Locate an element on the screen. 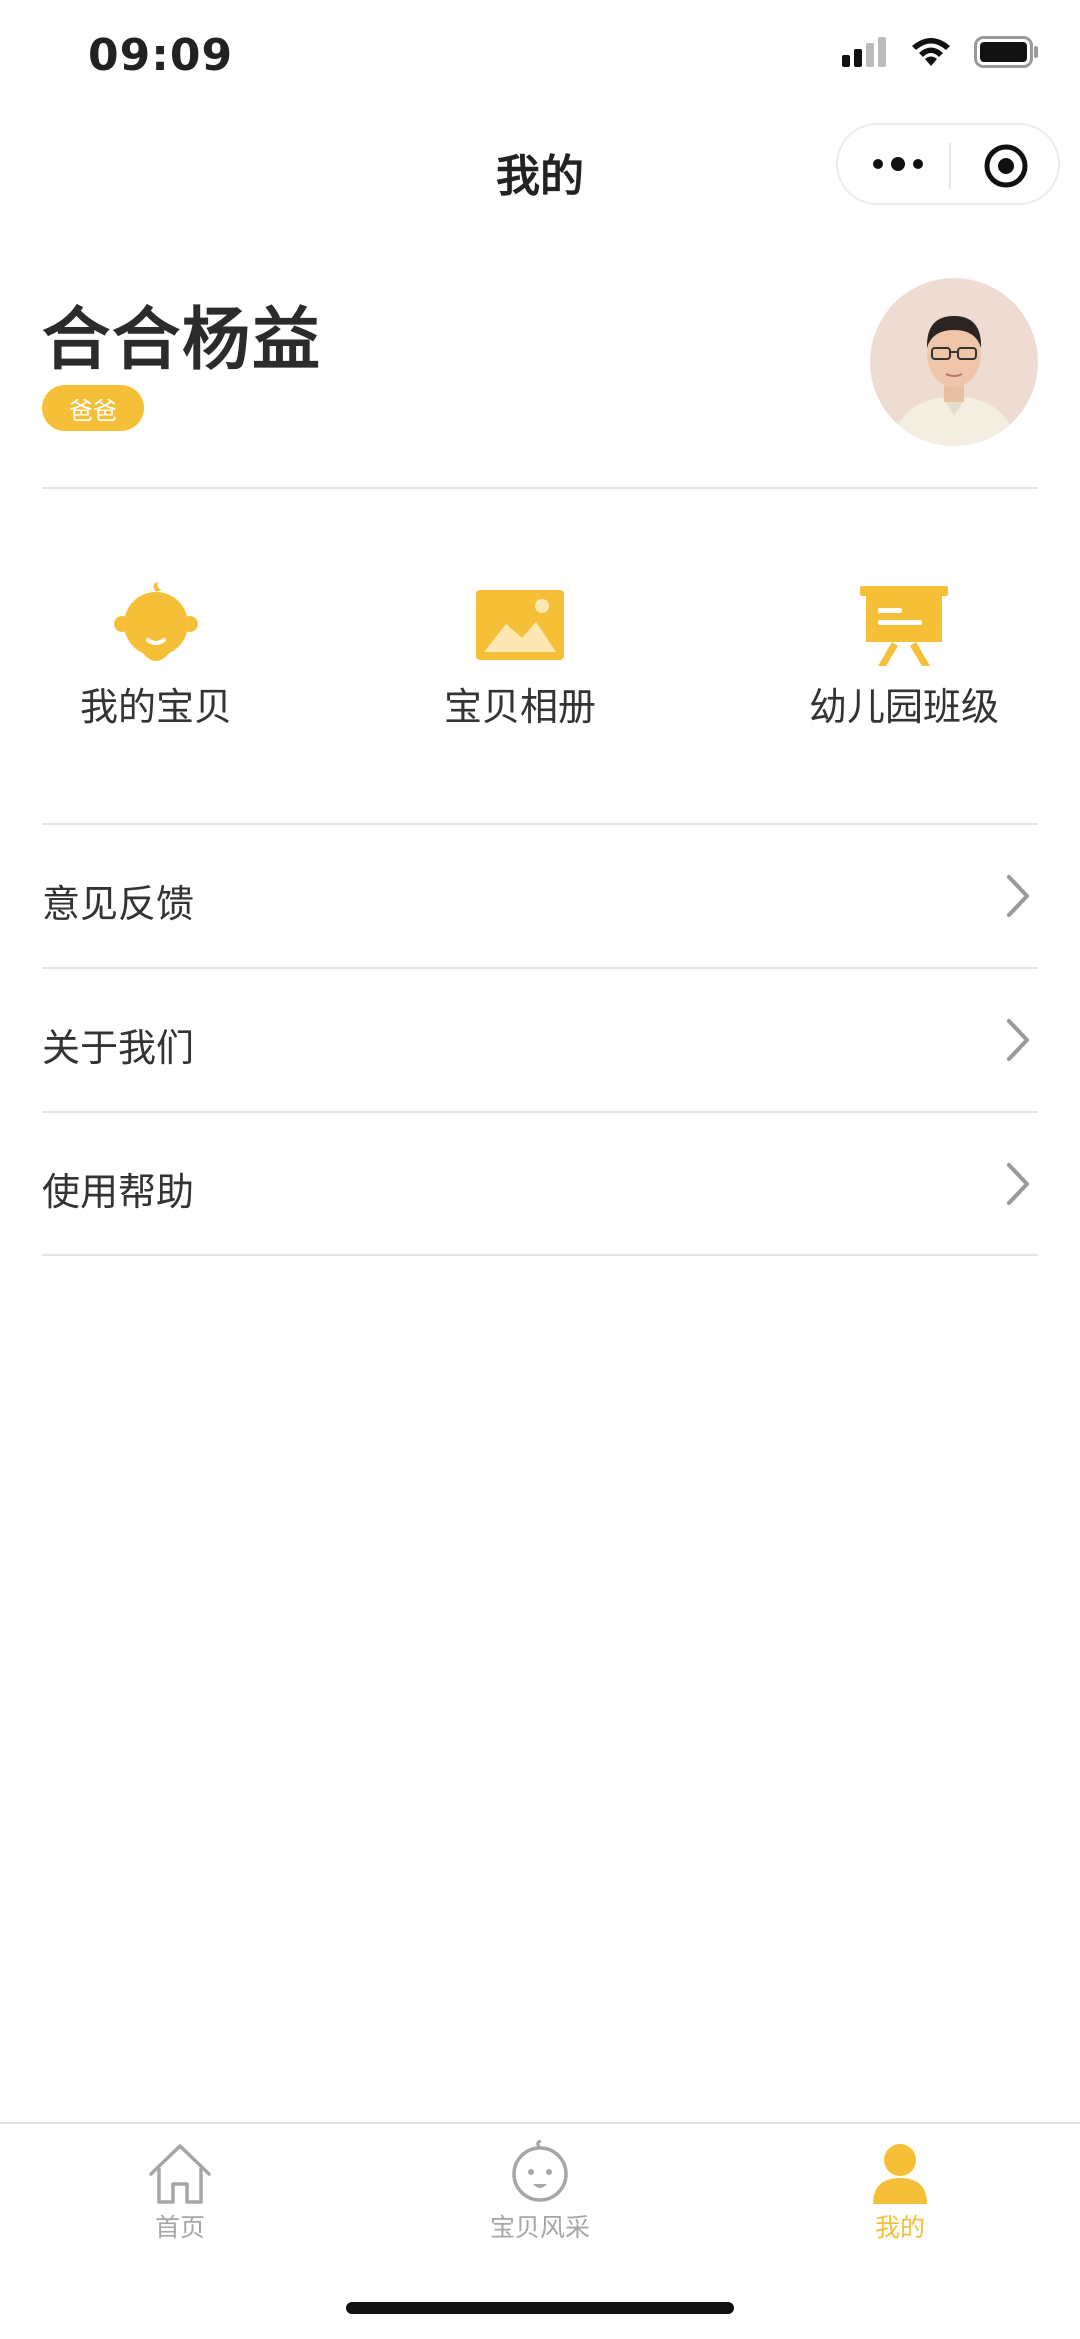  avatar is located at coordinates (954, 362).